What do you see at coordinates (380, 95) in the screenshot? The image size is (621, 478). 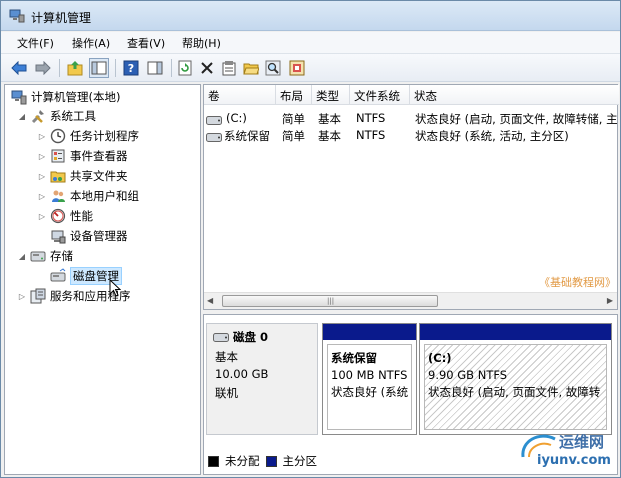 I see `column-header-filesystem: 文件系统` at bounding box center [380, 95].